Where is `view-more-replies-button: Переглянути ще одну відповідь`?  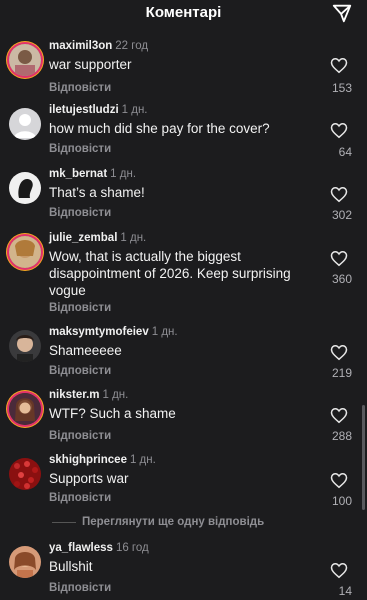
view-more-replies-button: Переглянути ще одну відповідь is located at coordinates (182, 523).